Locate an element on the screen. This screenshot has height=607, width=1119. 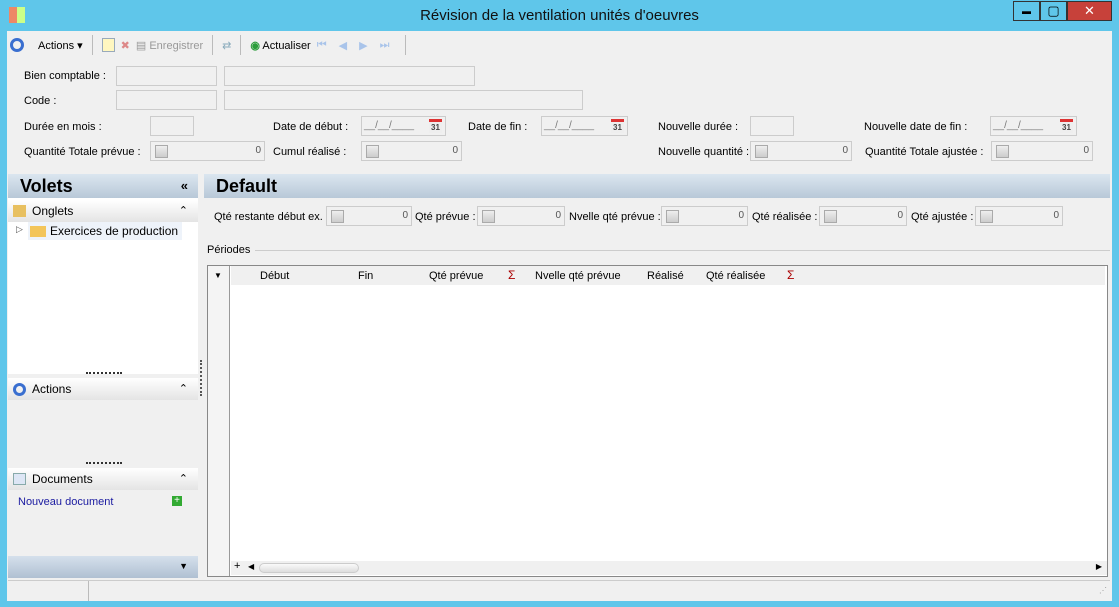
column-header-nvelle-qte-prevue: Nvelle qté prévue is located at coordinates (578, 276).